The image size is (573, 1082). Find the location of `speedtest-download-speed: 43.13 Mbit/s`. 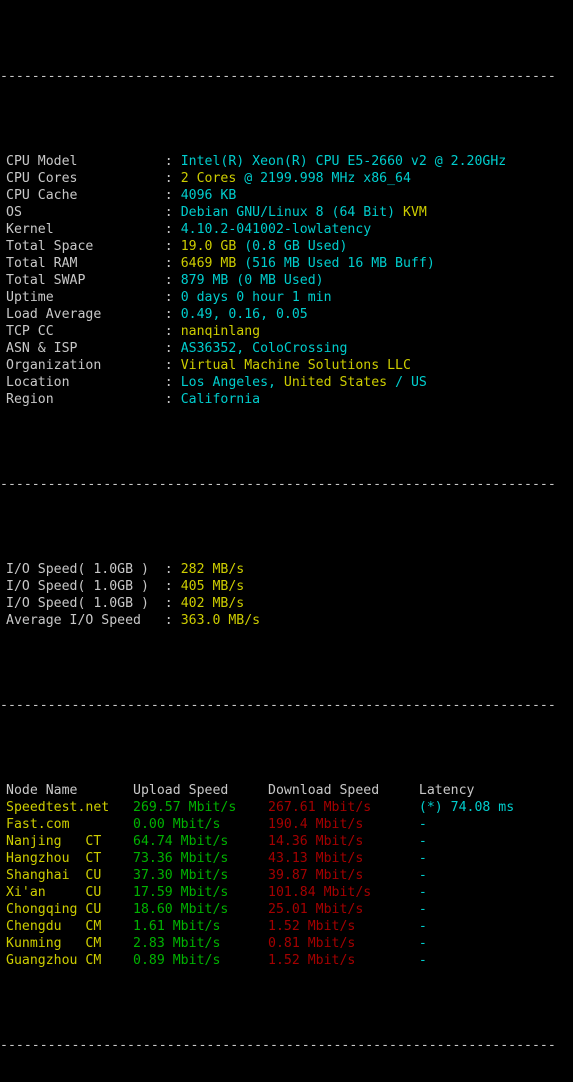

speedtest-download-speed: 43.13 Mbit/s is located at coordinates (343, 858).